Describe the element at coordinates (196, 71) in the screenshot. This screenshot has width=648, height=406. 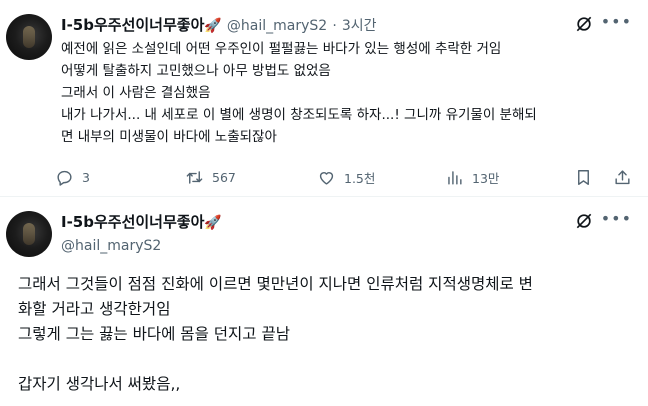
I see `tweet-line: 어떻게 탈출하지 고민했으나 아무 방법도 없었음` at that location.